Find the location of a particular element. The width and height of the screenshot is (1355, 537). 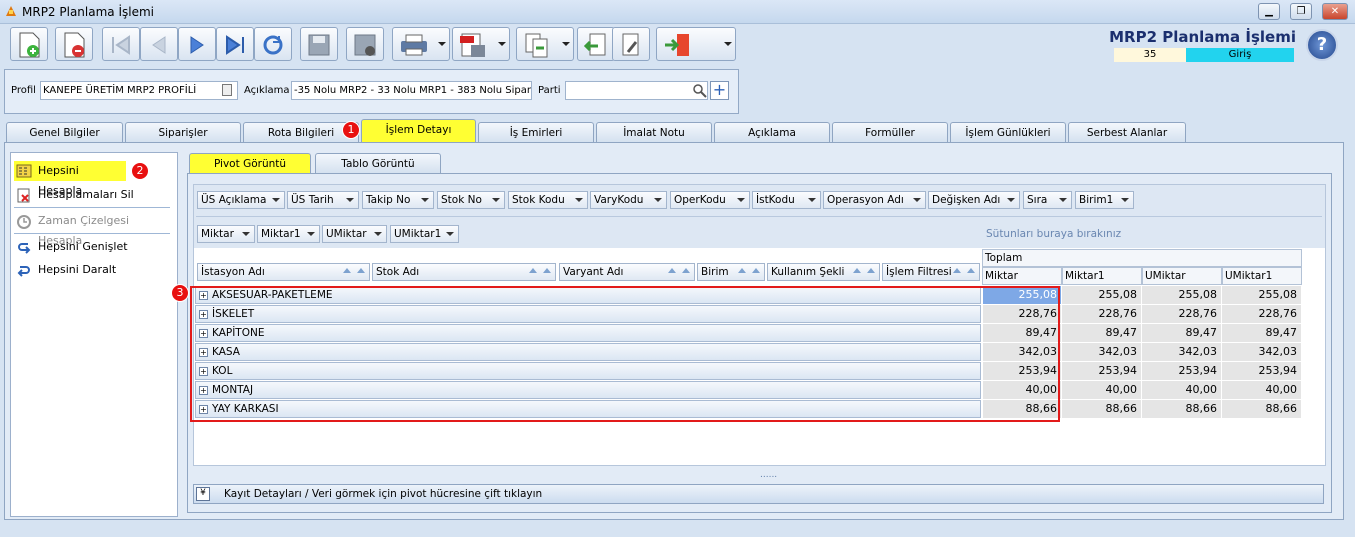

delete-record-button is located at coordinates (74, 44).